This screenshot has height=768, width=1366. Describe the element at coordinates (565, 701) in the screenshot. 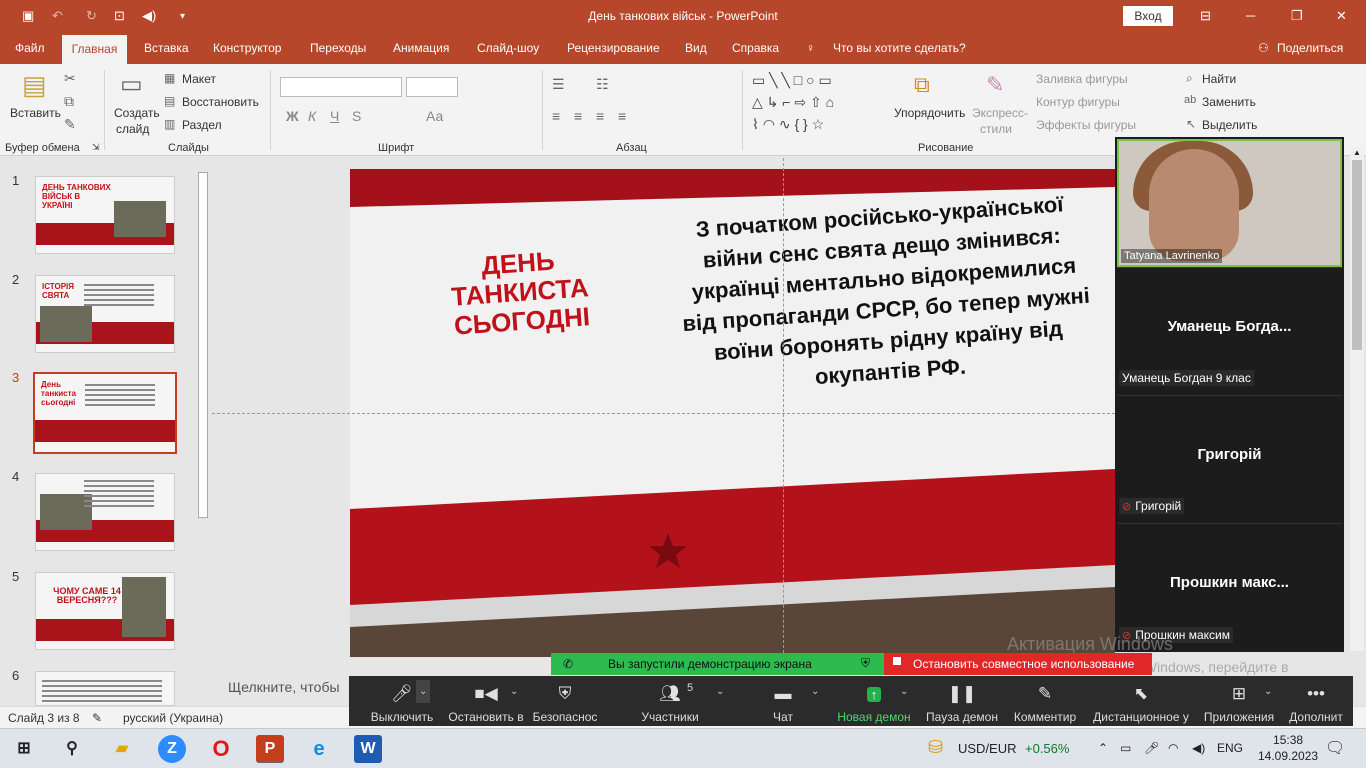

I see `security-button: ⛨ Безопаснос` at that location.